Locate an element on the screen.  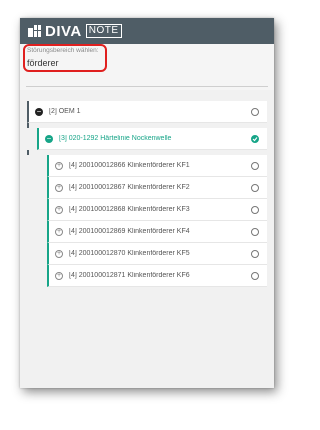
tree-node-label: [3] 020-1292 Härtelinie Nockenwelle is located at coordinates (115, 138).